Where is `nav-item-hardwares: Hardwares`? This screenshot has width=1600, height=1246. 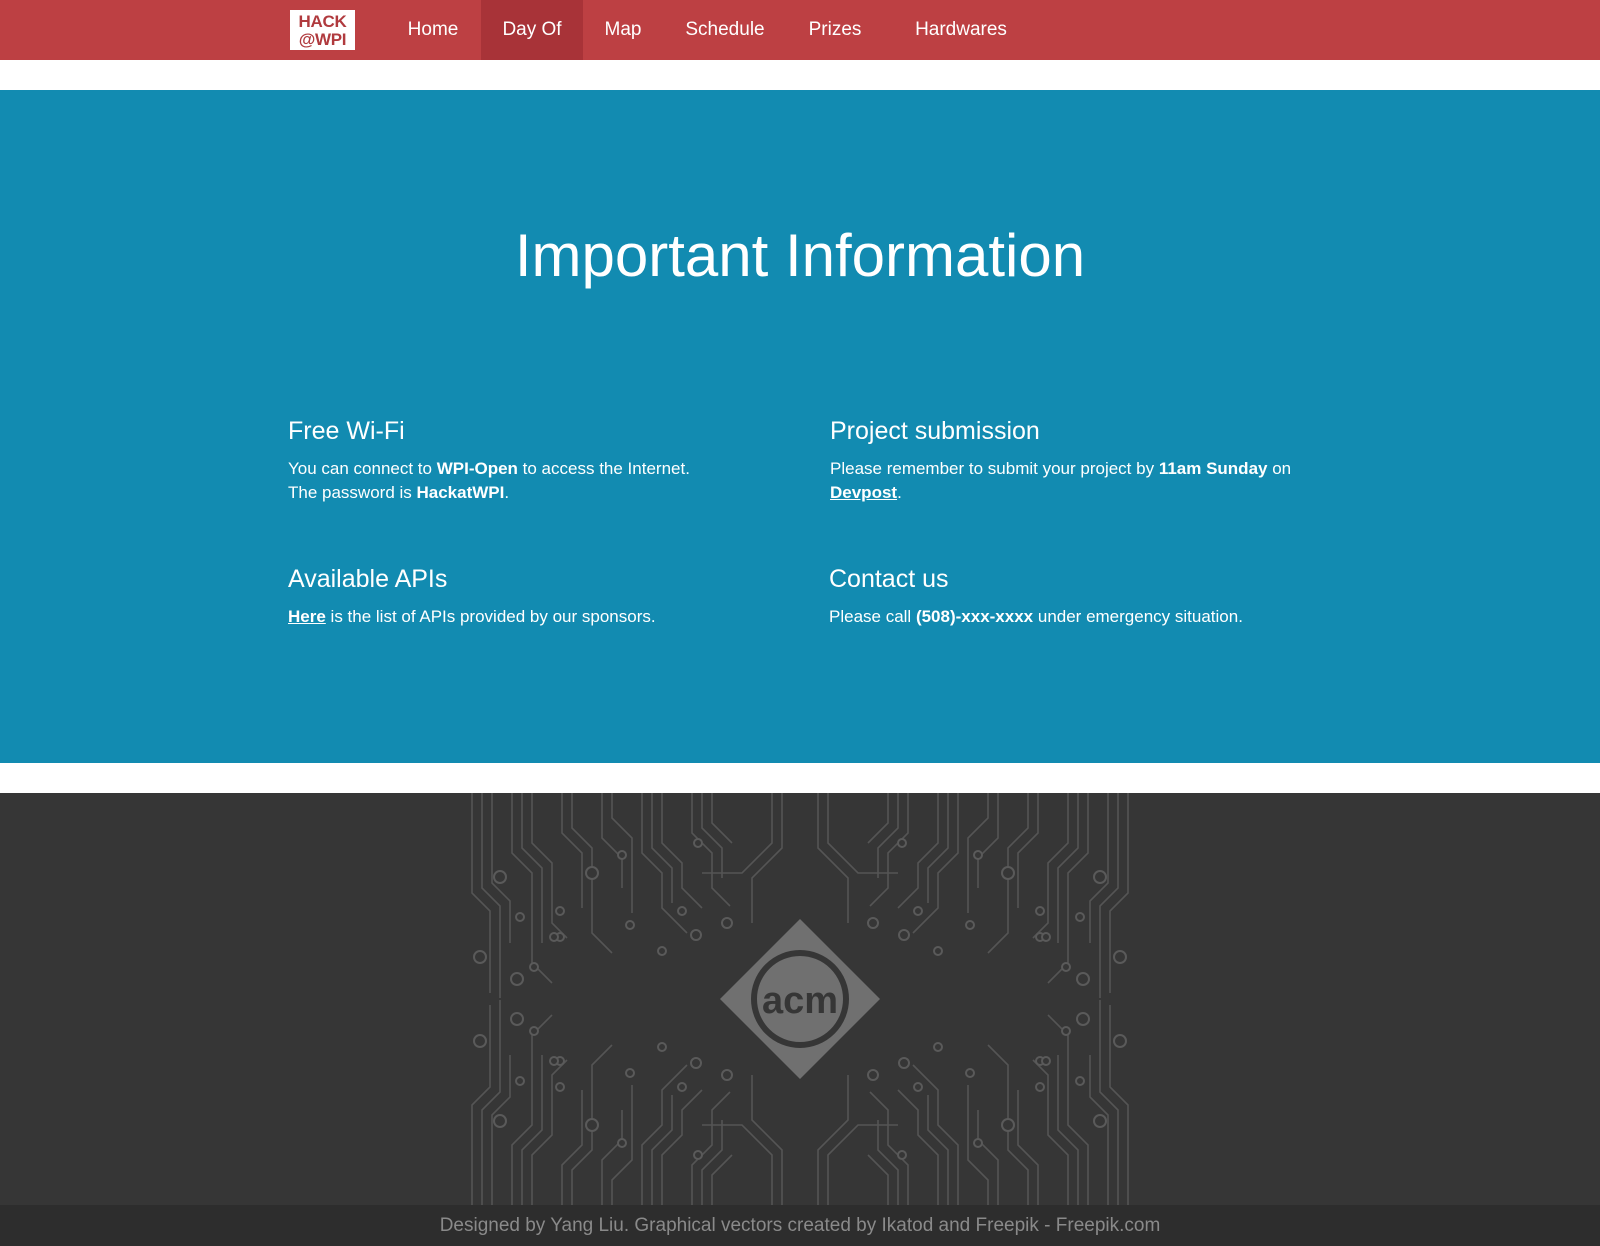 nav-item-hardwares: Hardwares is located at coordinates (961, 30).